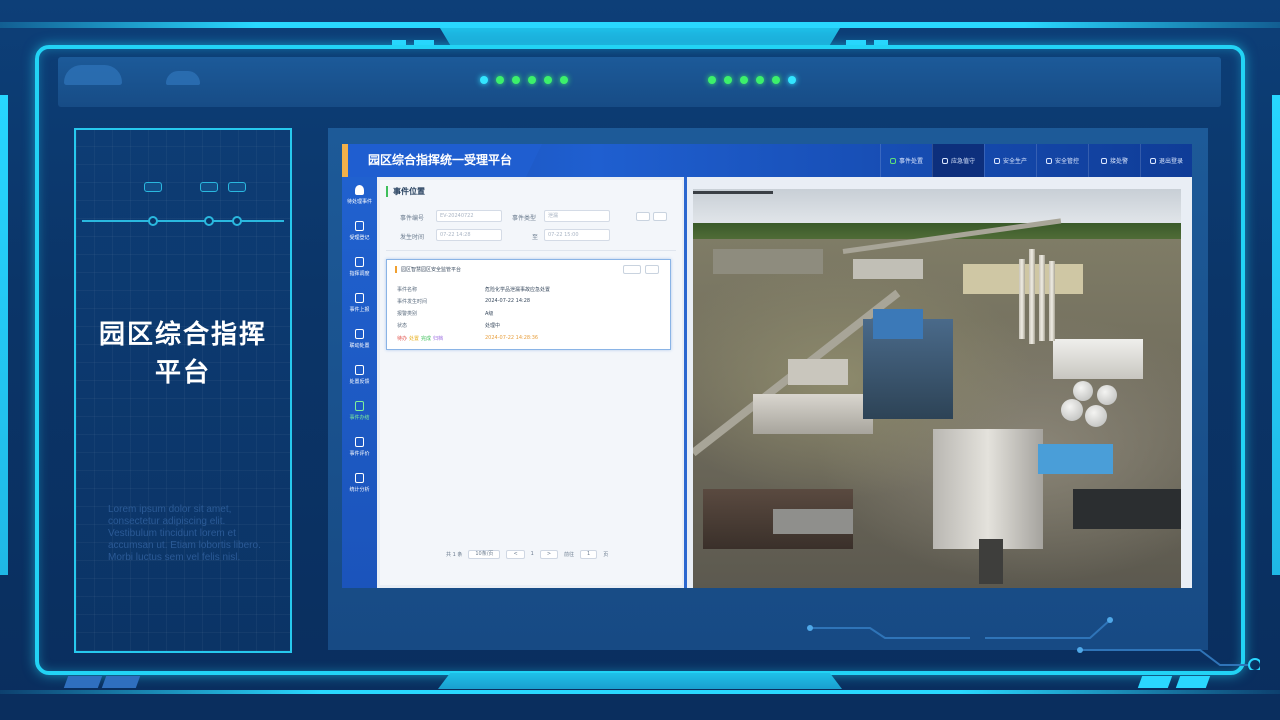 The image size is (1280, 720). I want to click on shield-icon, so click(1048, 160).